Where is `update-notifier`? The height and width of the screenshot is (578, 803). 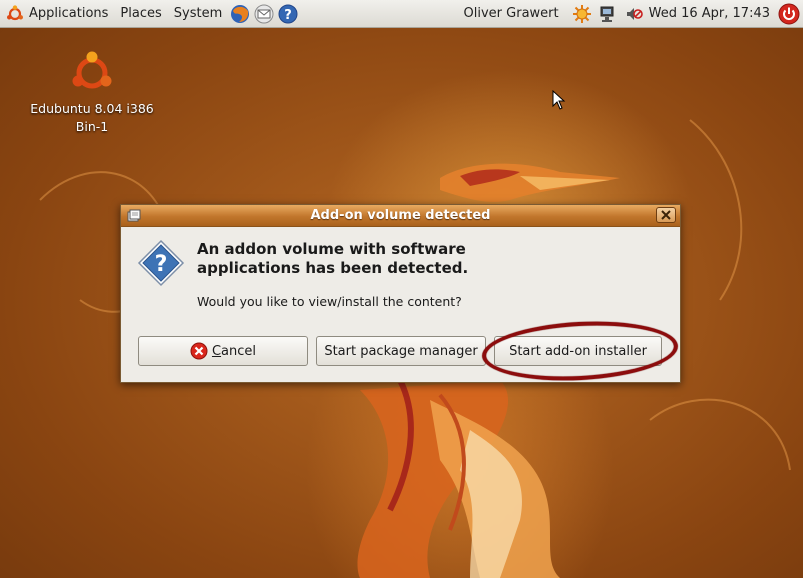
update-notifier is located at coordinates (582, 14).